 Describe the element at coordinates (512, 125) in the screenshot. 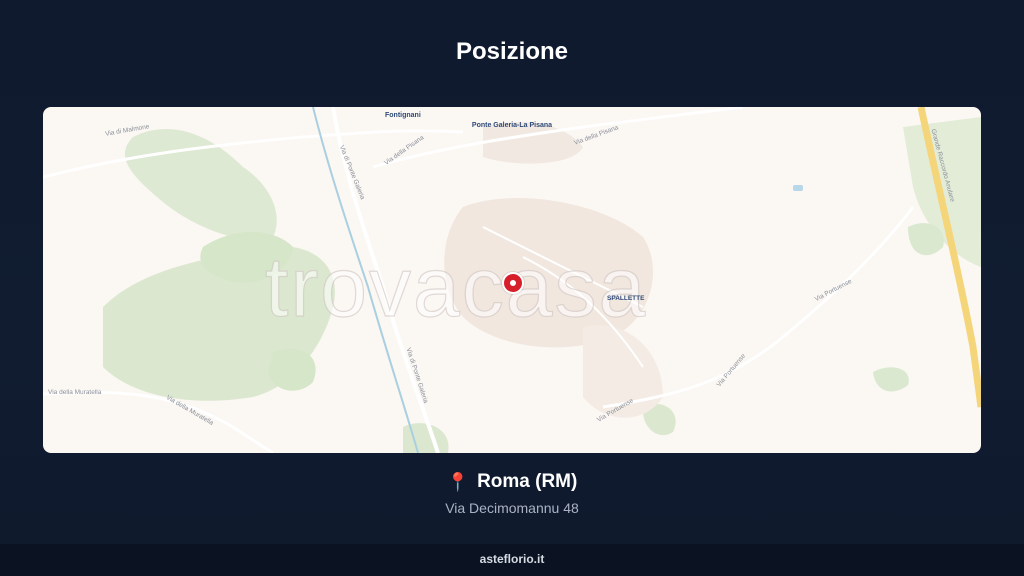

I see `place-label-ponte-galeria: Ponte Galeria-La Pisana` at that location.